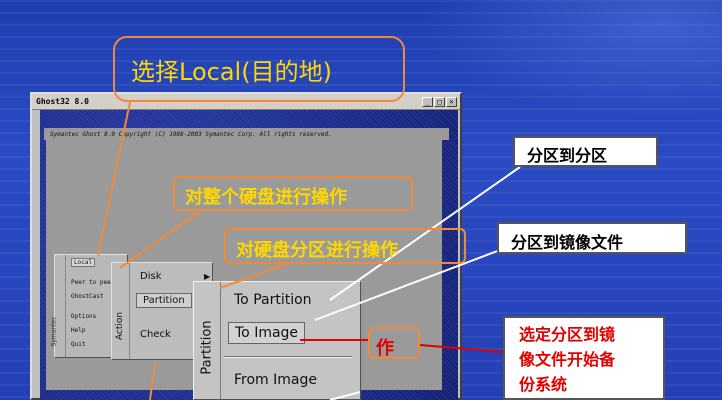 Image resolution: width=722 pixels, height=400 pixels. Describe the element at coordinates (87, 296) in the screenshot. I see `menu-item-ghostcast: GhostCast` at that location.